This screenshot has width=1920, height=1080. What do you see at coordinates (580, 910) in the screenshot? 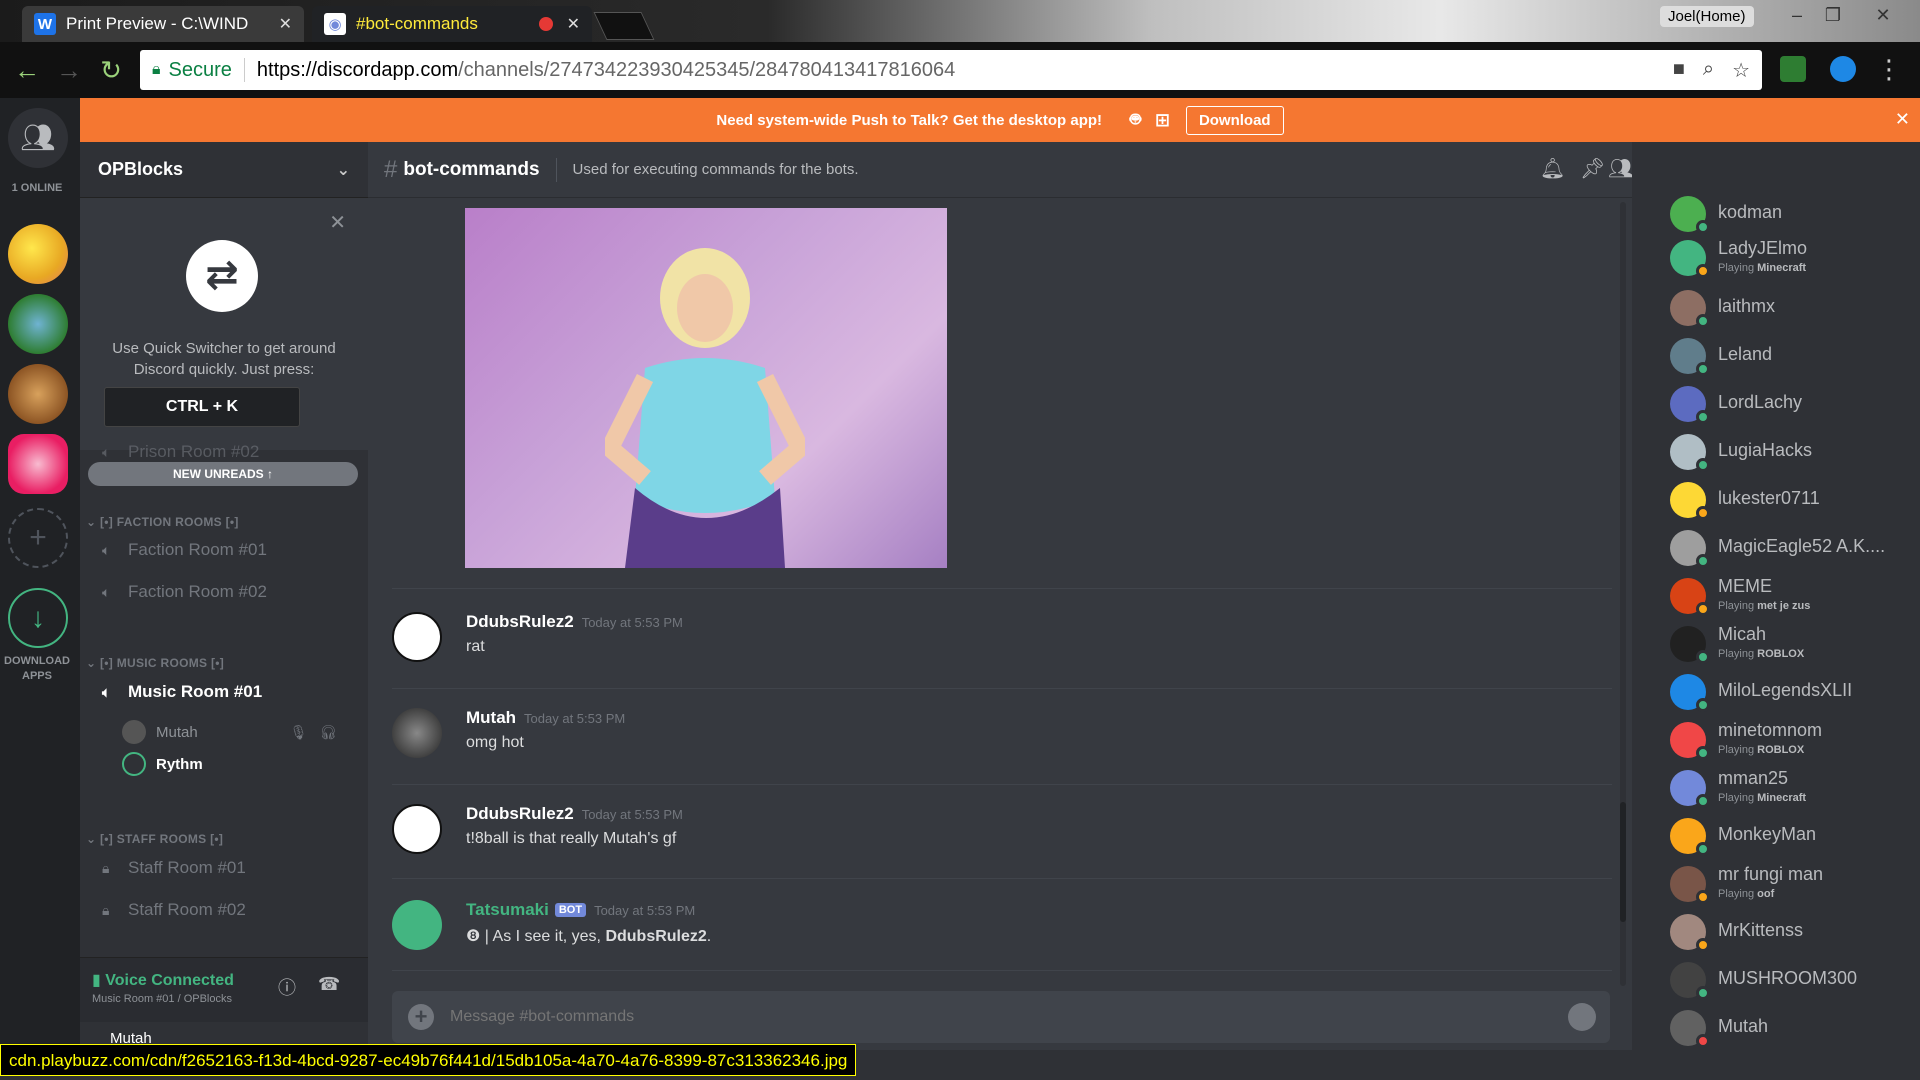
I see `message-author: Tatsumaki BOT Today at 5:53 PM` at bounding box center [580, 910].